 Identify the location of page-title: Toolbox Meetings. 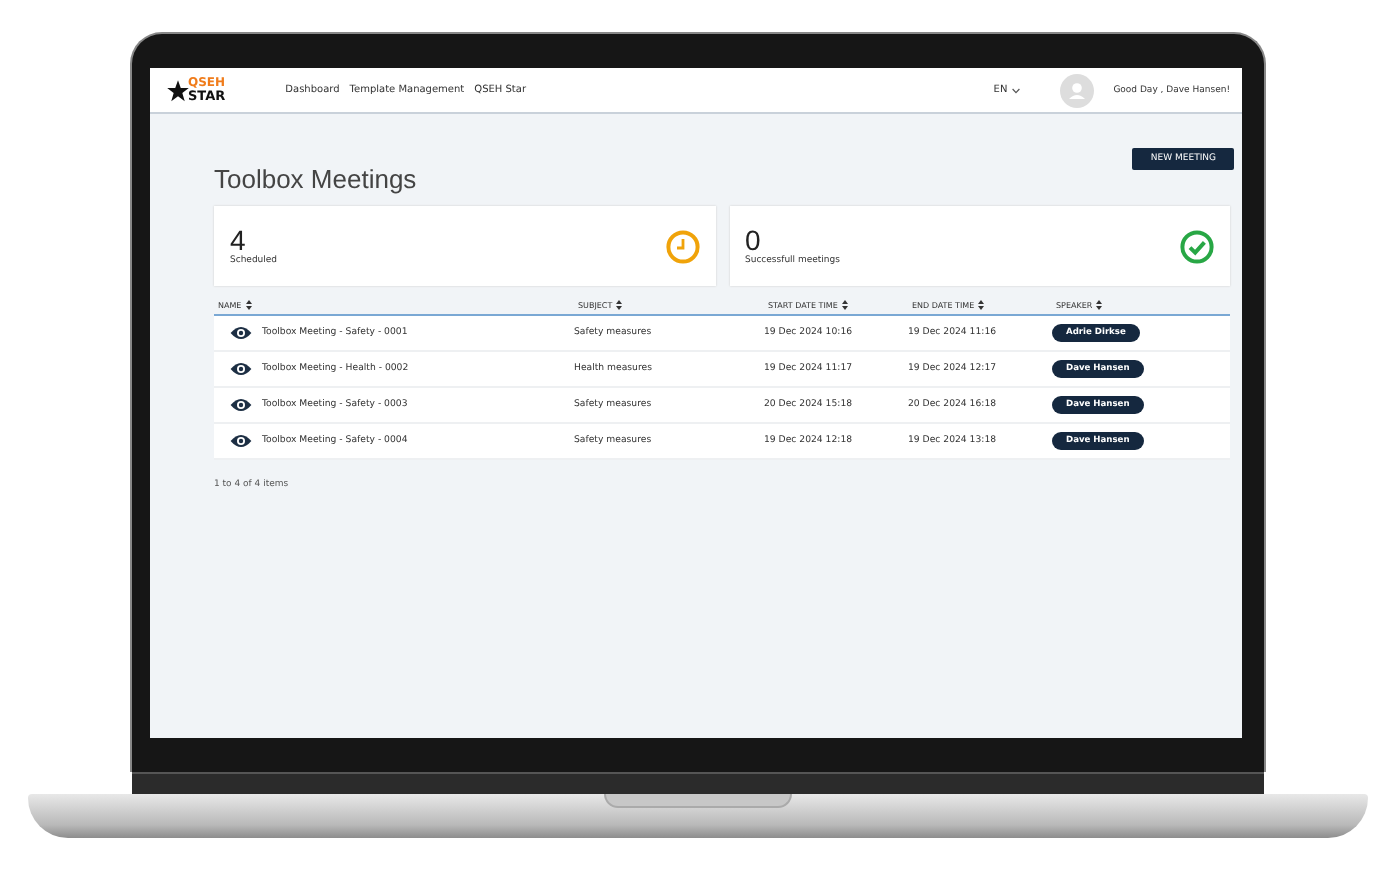
(315, 179).